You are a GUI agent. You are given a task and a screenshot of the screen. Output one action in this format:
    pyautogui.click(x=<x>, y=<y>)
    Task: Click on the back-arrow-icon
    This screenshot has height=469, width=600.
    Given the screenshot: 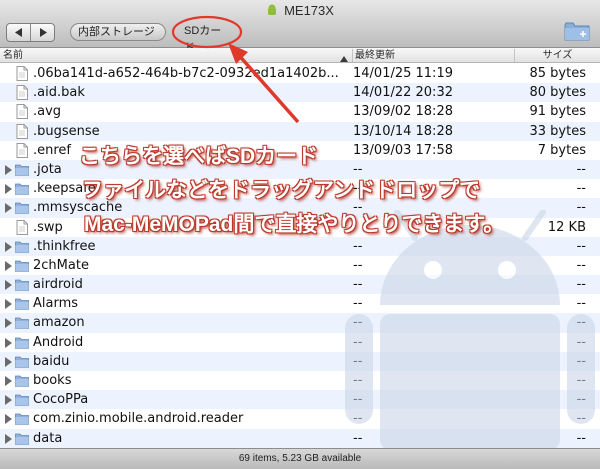 What is the action you would take?
    pyautogui.click(x=18, y=32)
    